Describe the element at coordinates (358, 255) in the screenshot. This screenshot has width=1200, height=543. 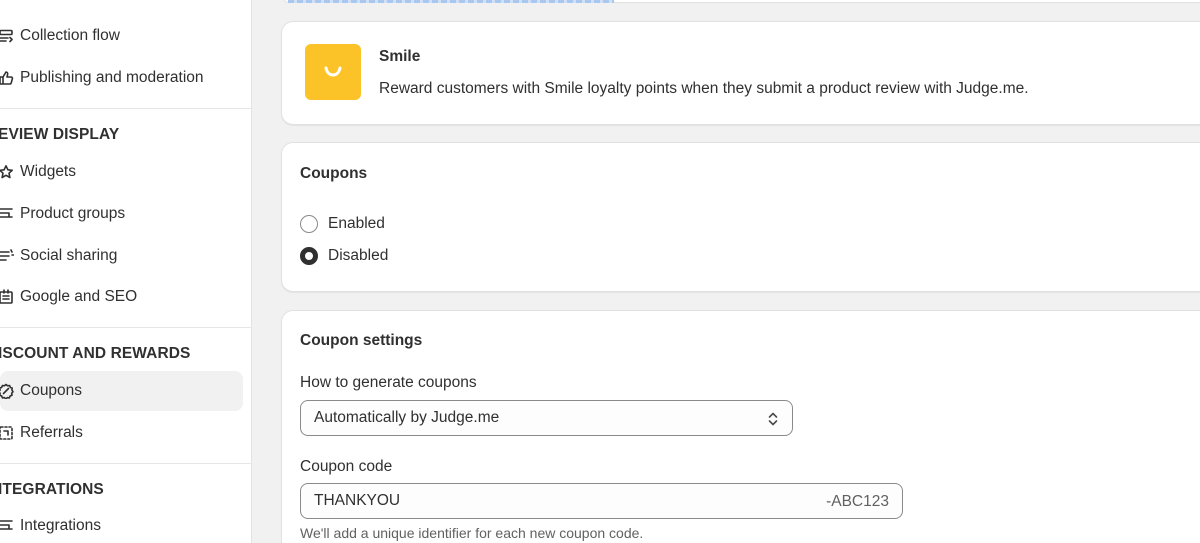
I see `radio-disabled-label: Disabled` at that location.